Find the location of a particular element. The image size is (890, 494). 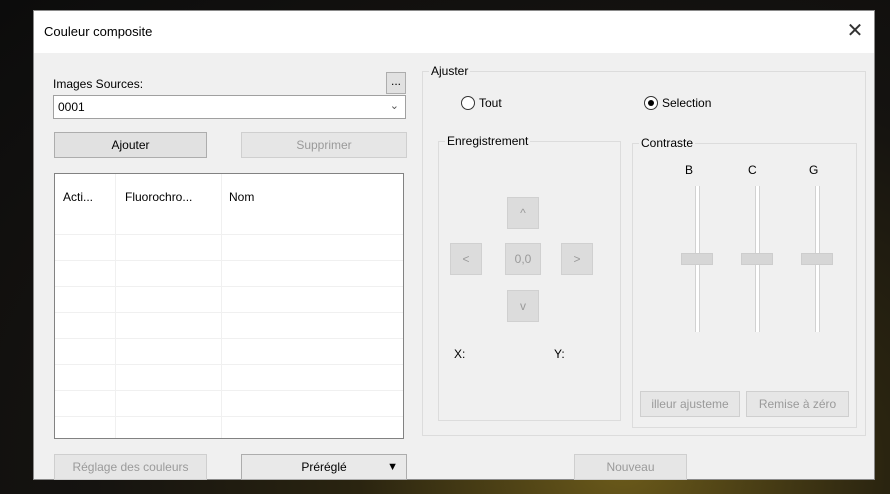

caret-down-icon: ▼ is located at coordinates (392, 467).